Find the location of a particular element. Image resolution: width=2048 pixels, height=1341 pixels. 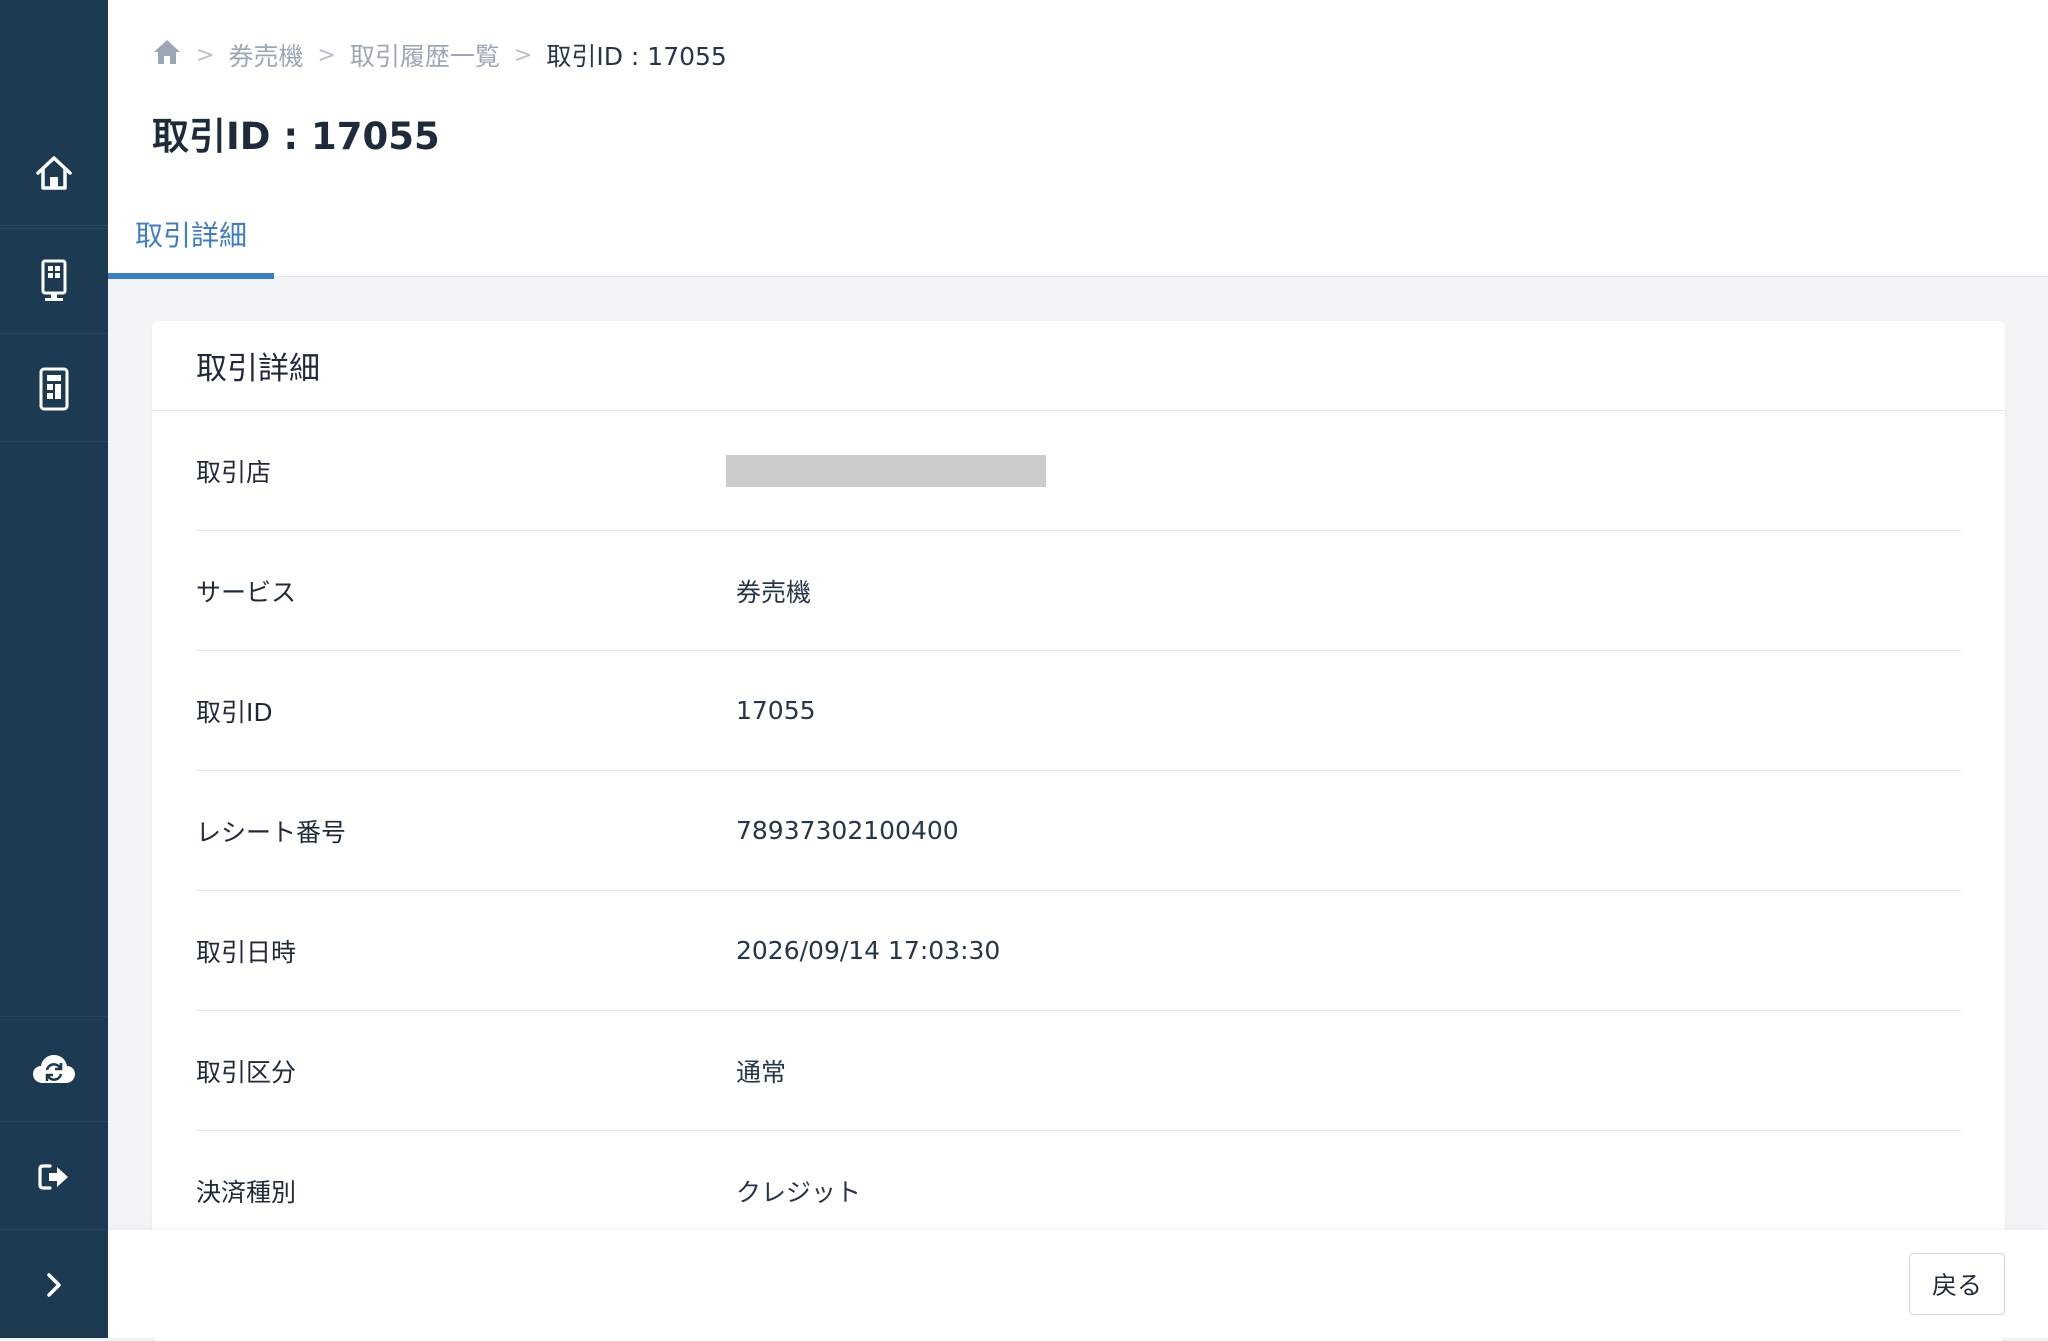

logout-icon is located at coordinates (54, 1177).